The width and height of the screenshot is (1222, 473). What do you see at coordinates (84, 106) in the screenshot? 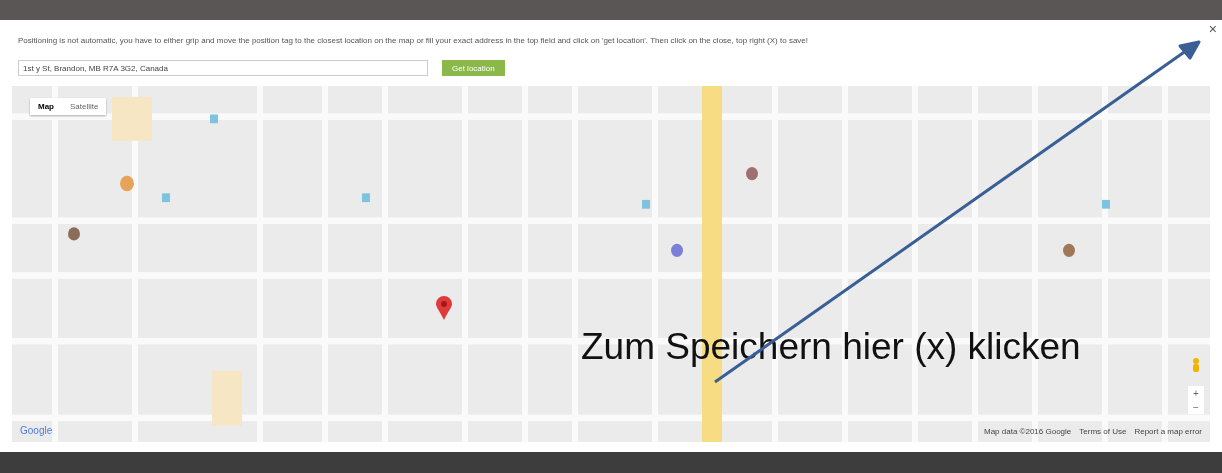
I see `map-type-tab: Satellite` at bounding box center [84, 106].